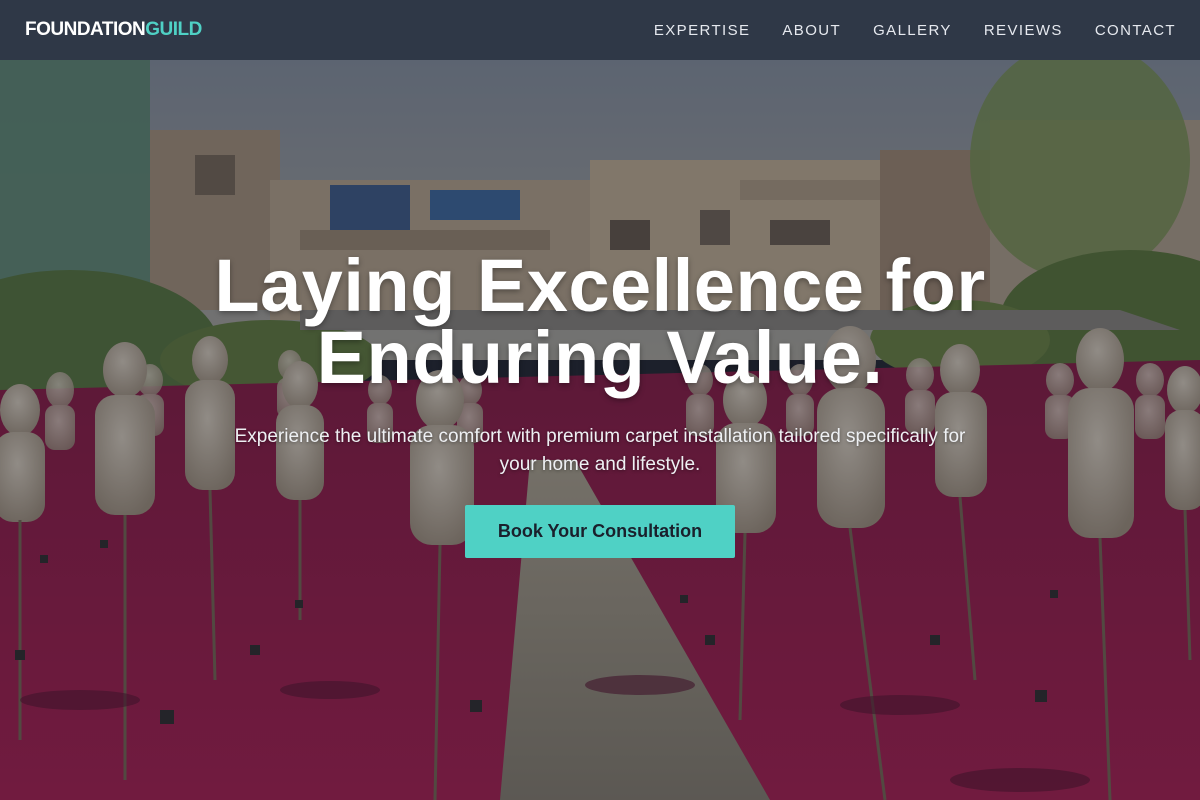  What do you see at coordinates (85, 29) in the screenshot?
I see `logo-primary: FOUNDATION` at bounding box center [85, 29].